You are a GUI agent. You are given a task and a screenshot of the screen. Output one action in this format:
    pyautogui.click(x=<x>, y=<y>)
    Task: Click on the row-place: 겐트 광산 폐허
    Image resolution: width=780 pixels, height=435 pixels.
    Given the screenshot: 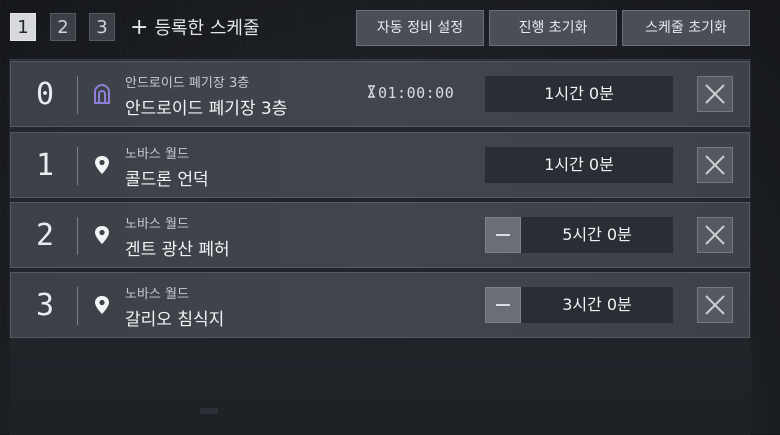 What is the action you would take?
    pyautogui.click(x=177, y=250)
    